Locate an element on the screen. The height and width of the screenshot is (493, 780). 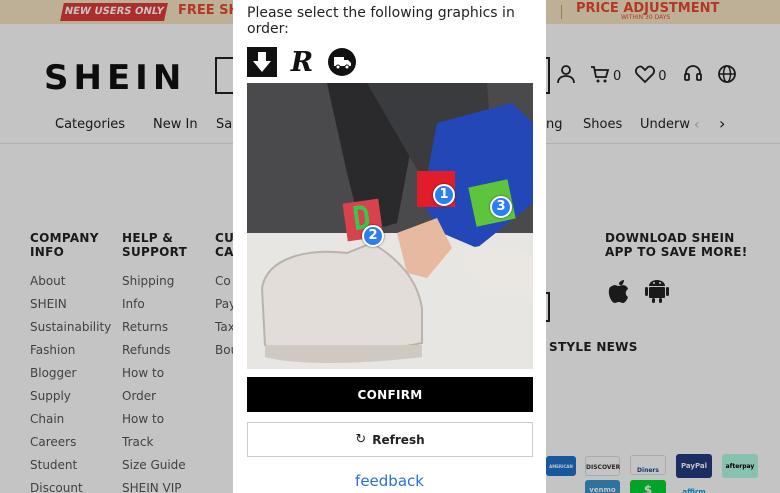
feedback-link: feedback is located at coordinates (389, 481).